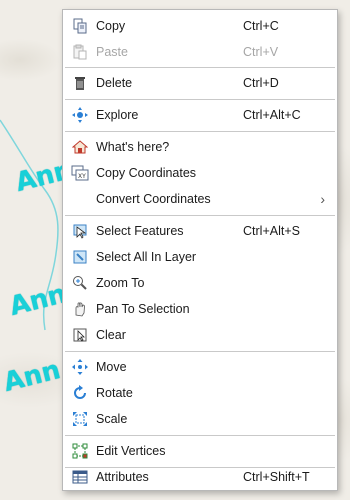 The height and width of the screenshot is (500, 350). What do you see at coordinates (200, 83) in the screenshot?
I see `menu-item-delete: Delete Ctrl+D` at bounding box center [200, 83].